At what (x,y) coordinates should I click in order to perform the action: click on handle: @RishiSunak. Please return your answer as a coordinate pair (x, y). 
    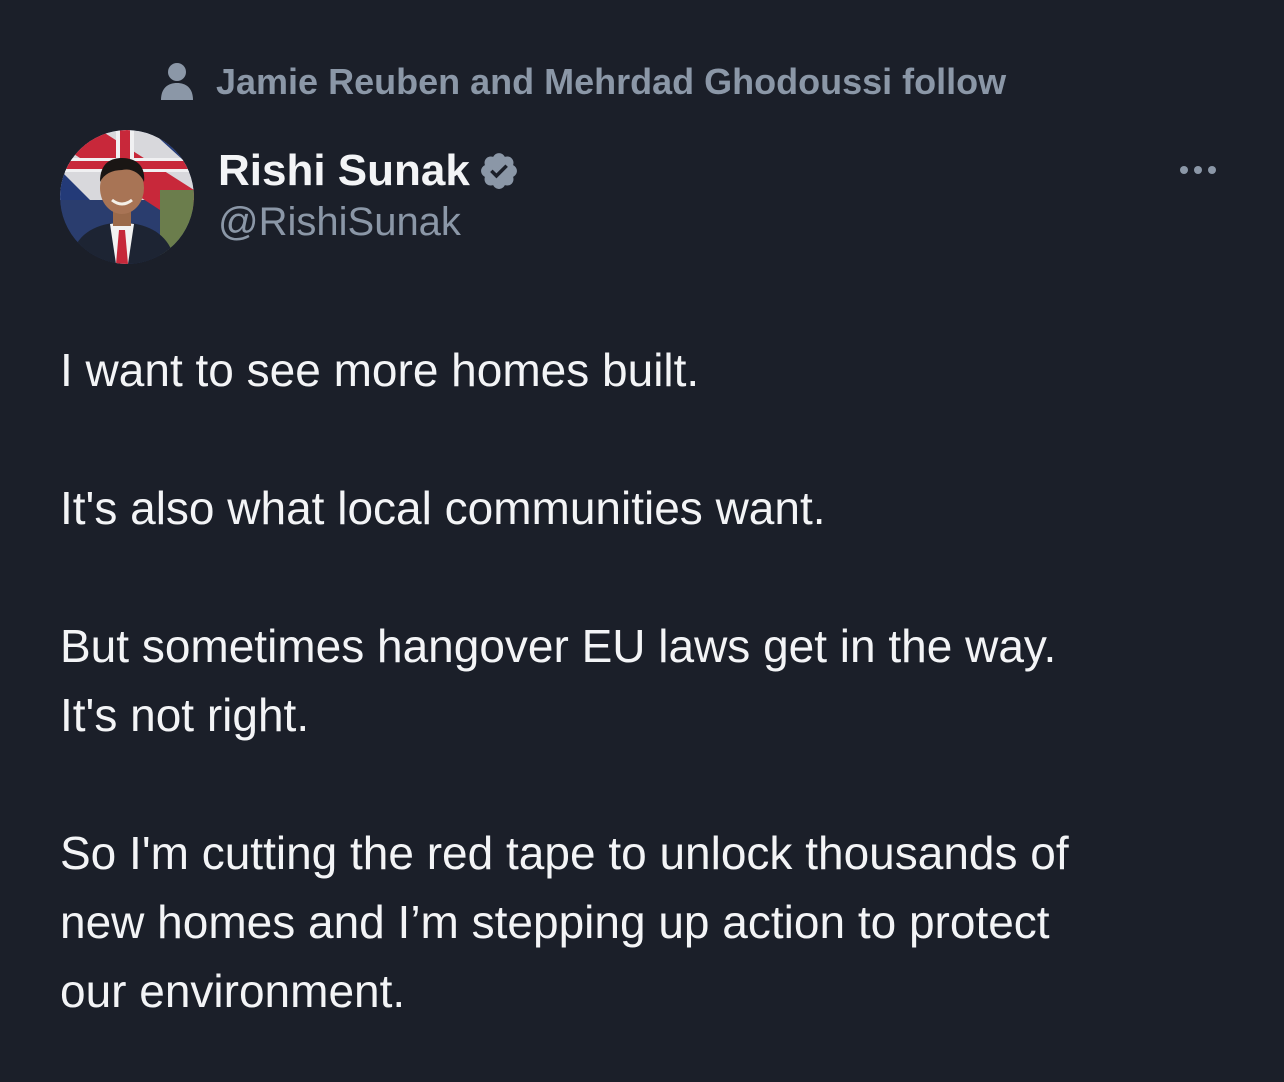
    Looking at the image, I should click on (370, 222).